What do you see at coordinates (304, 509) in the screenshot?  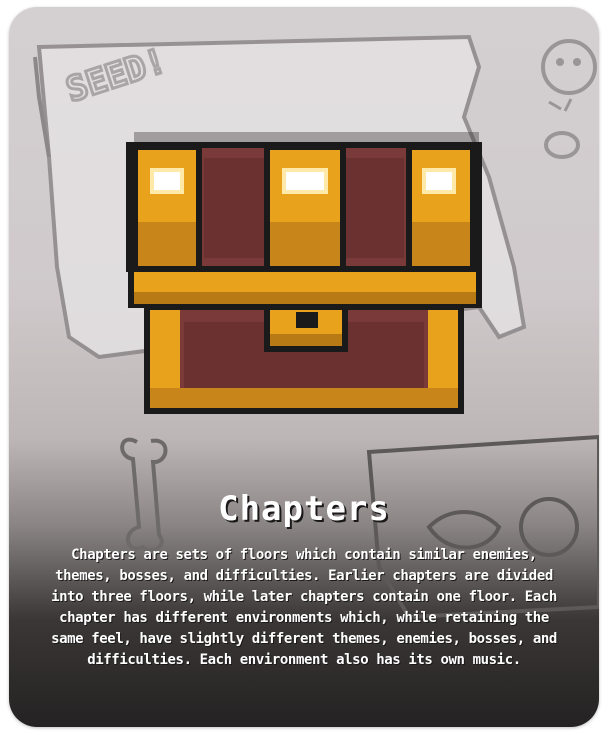 I see `card-title: Chapters` at bounding box center [304, 509].